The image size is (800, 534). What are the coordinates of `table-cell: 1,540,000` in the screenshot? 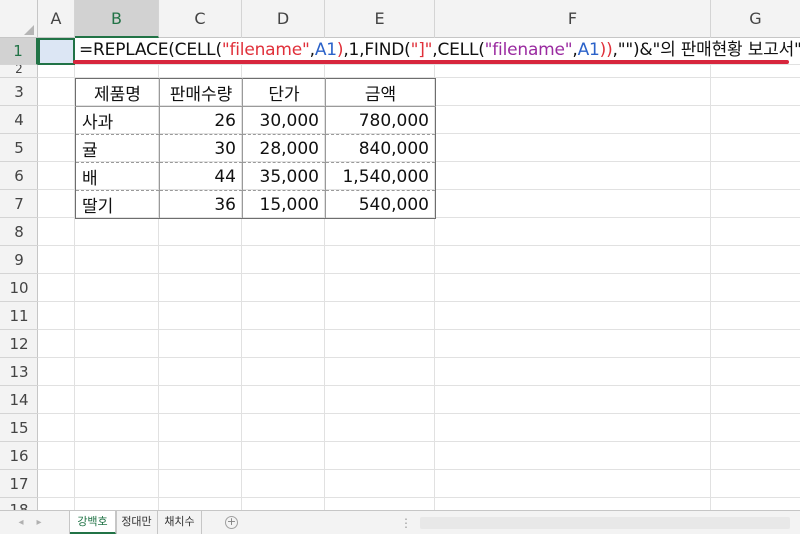 It's located at (380, 176).